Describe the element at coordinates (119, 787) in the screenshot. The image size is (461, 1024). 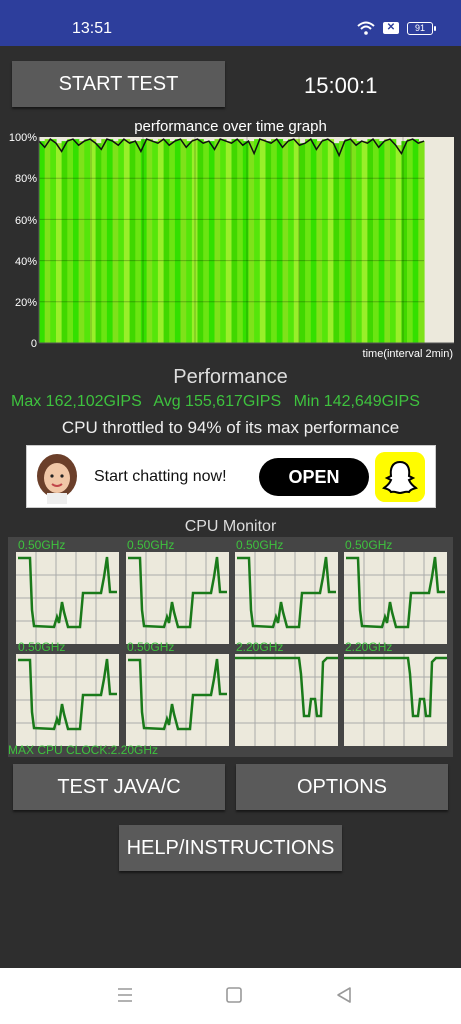
I see `test-java-c-button: TEST JAVA/C` at that location.